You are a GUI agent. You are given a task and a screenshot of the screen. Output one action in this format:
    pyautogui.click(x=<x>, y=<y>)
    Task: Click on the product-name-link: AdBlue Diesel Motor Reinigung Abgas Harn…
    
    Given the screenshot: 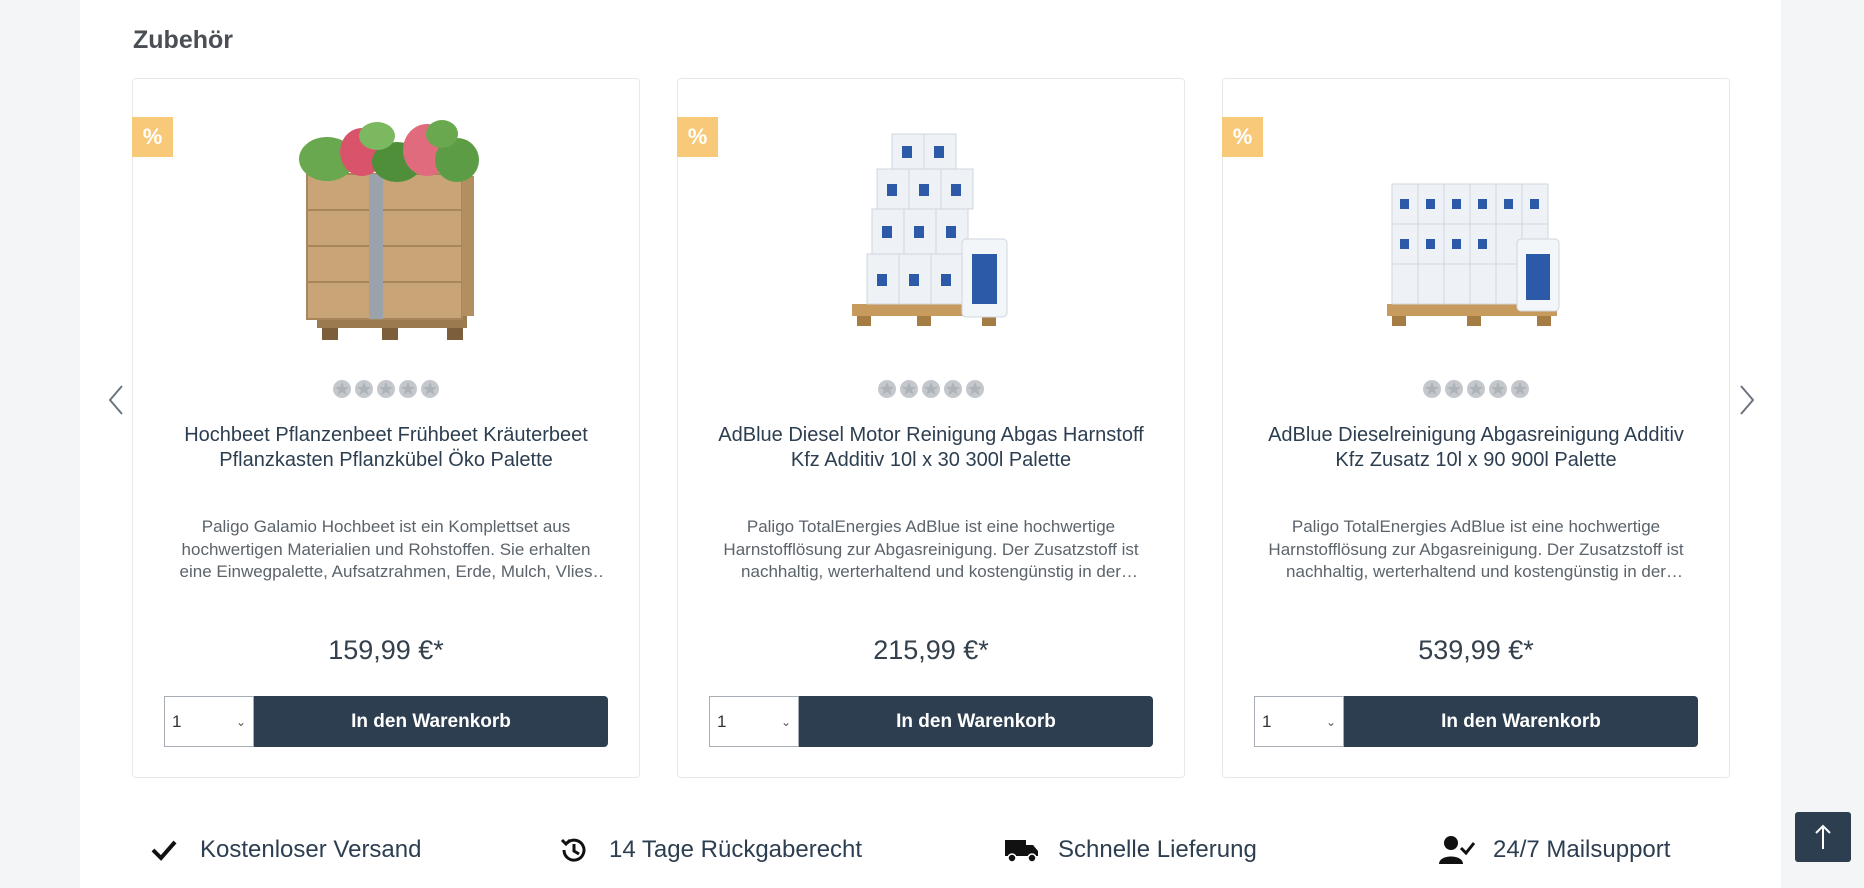 What is the action you would take?
    pyautogui.click(x=931, y=448)
    